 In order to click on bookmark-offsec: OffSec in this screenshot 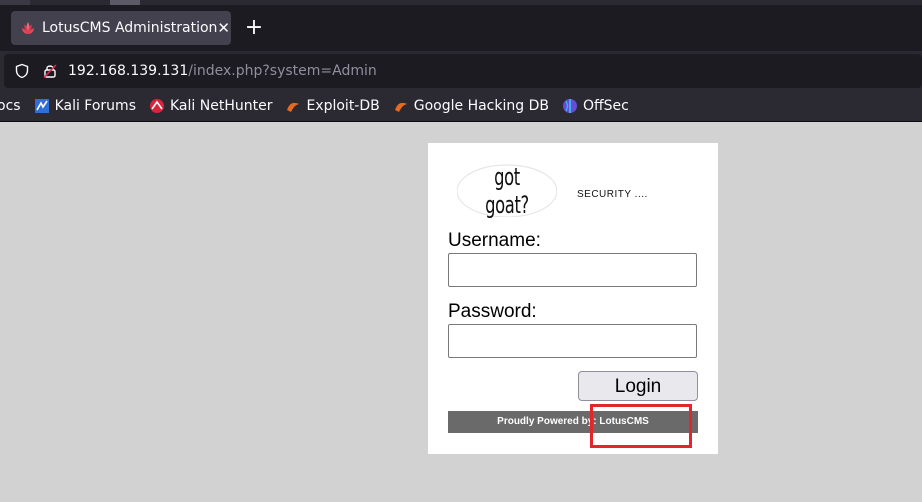, I will do `click(595, 106)`.